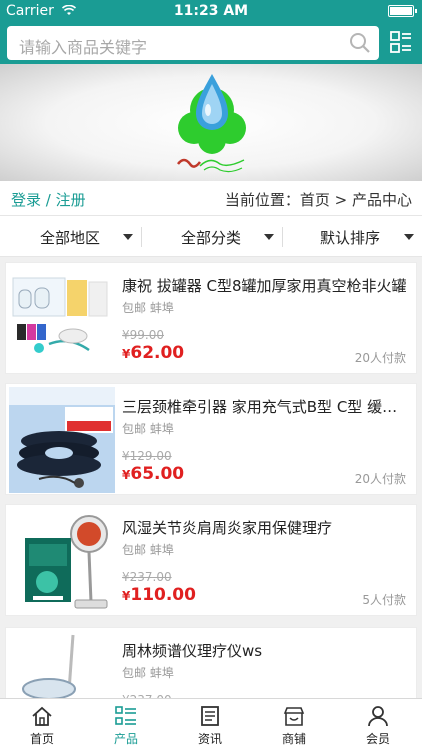  I want to click on product-price: ¥62.00, so click(153, 353).